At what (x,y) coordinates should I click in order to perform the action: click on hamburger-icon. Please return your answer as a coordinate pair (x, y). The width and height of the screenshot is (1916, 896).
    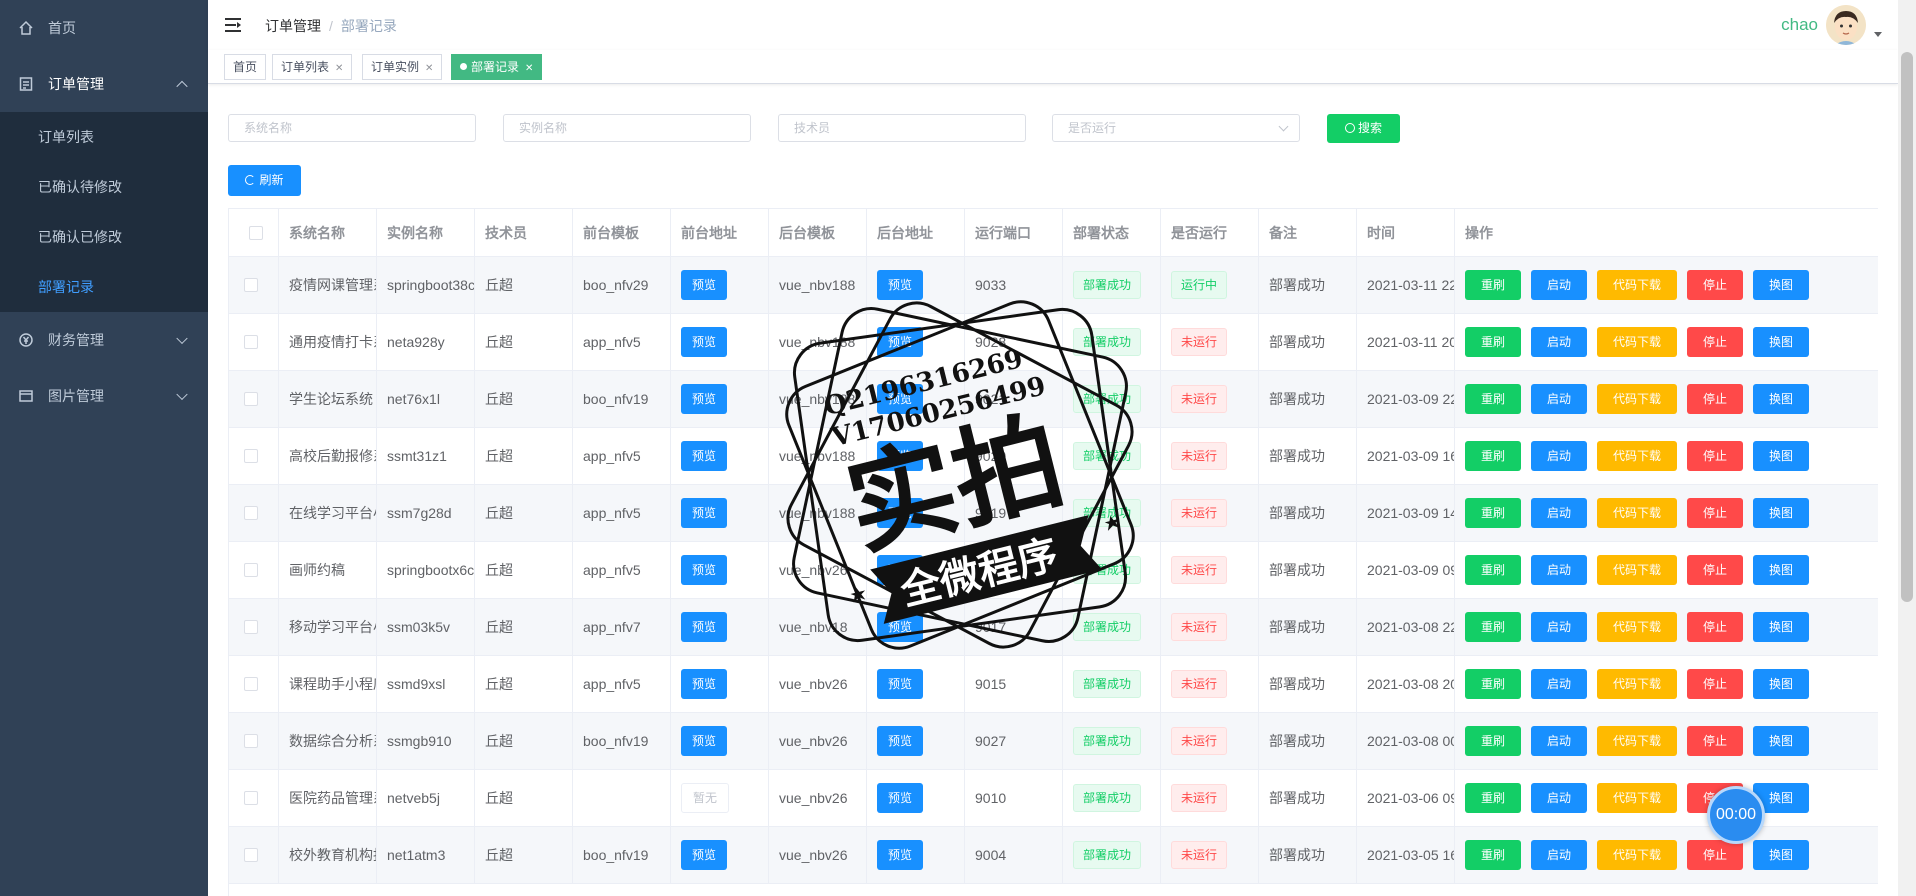
    Looking at the image, I should click on (233, 25).